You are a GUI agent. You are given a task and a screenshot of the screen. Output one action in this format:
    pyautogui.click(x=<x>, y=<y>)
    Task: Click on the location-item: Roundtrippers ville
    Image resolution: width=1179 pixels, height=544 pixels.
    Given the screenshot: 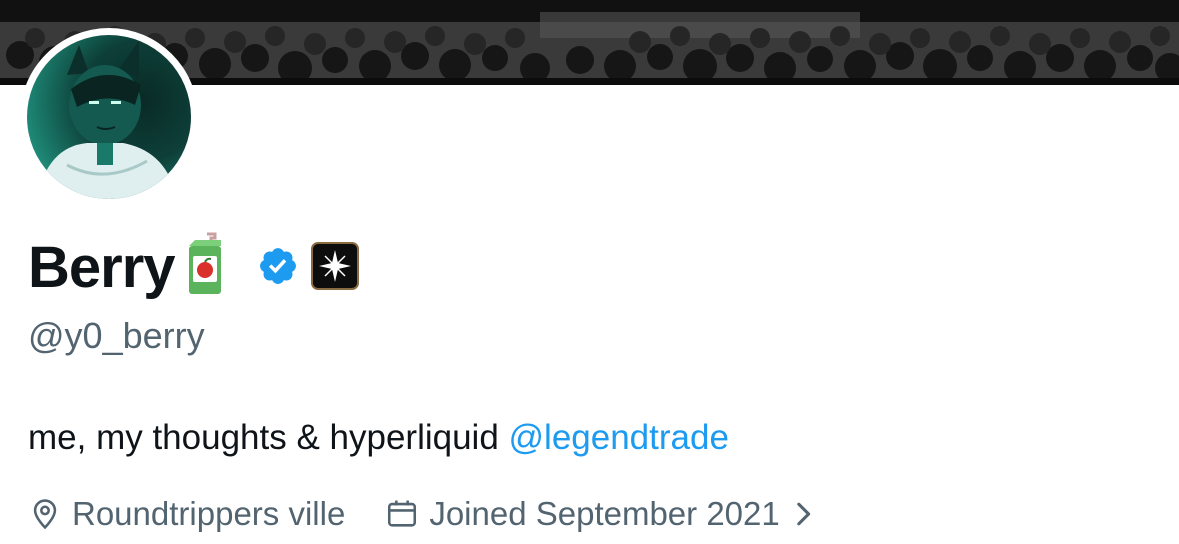 What is the action you would take?
    pyautogui.click(x=186, y=514)
    